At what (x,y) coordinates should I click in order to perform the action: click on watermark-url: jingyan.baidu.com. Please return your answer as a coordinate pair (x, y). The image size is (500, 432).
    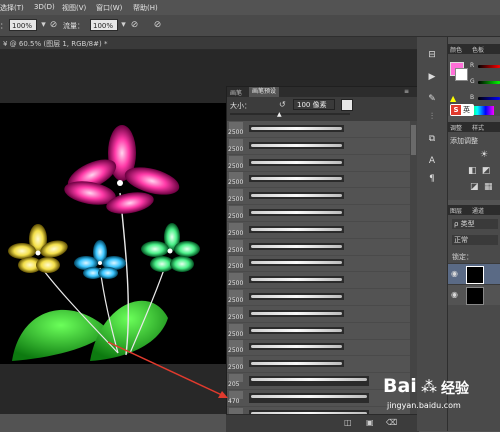
    Looking at the image, I should click on (424, 405).